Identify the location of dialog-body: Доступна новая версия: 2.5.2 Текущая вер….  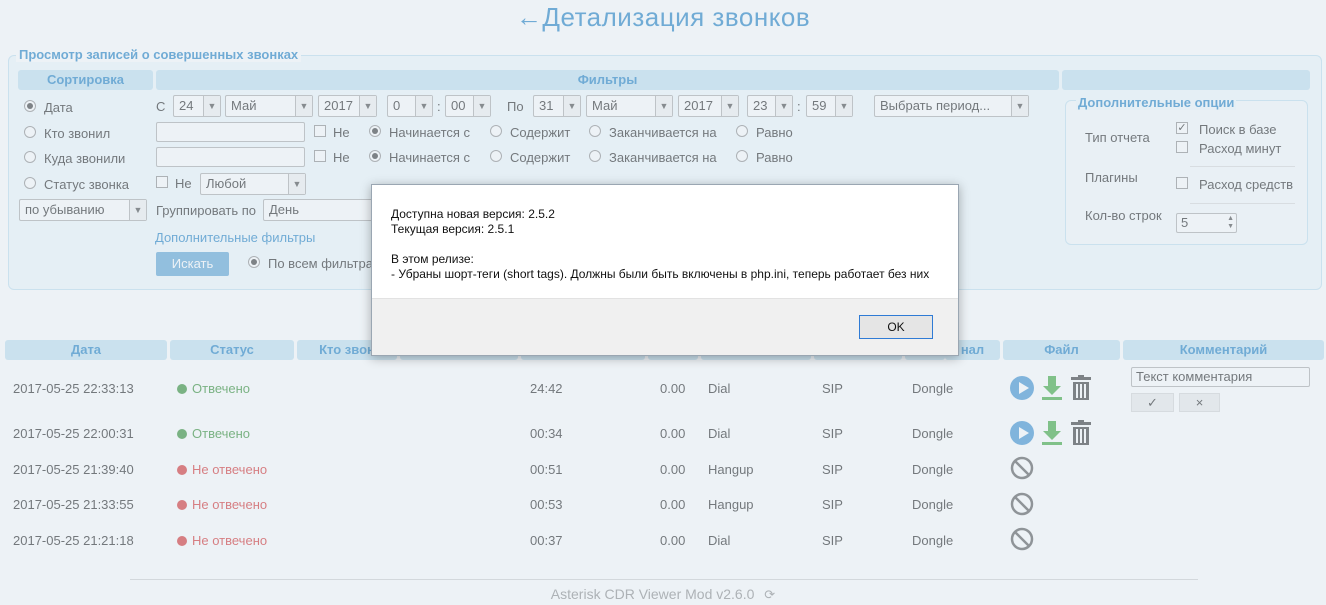
(665, 241).